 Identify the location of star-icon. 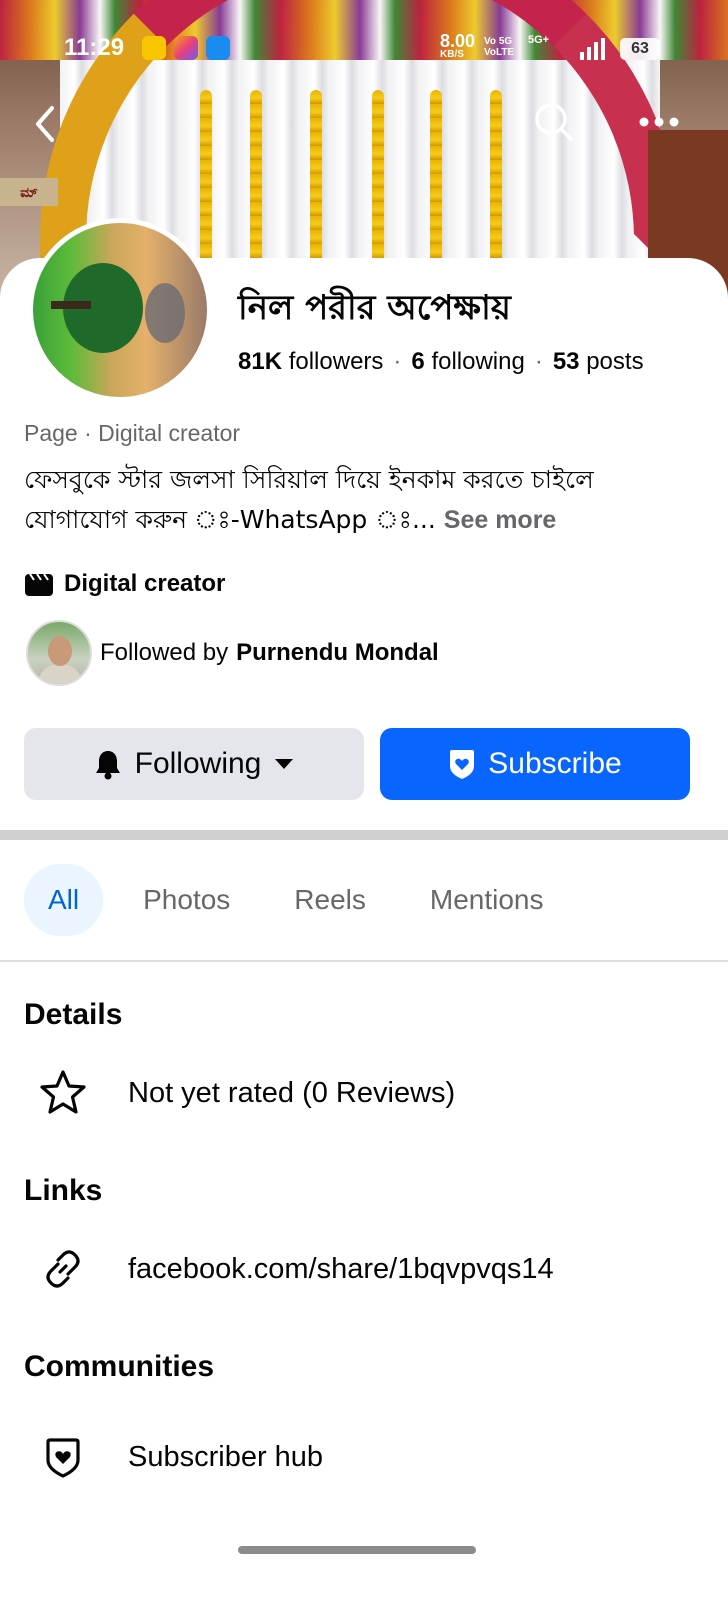
(63, 1093).